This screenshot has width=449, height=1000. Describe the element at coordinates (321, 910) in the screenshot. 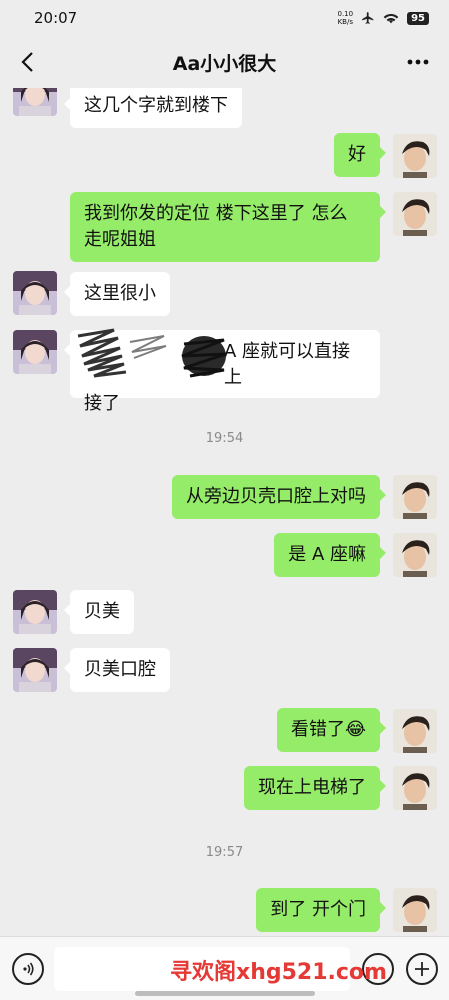

I see `message-bubble-sent: 到了 开个门` at that location.